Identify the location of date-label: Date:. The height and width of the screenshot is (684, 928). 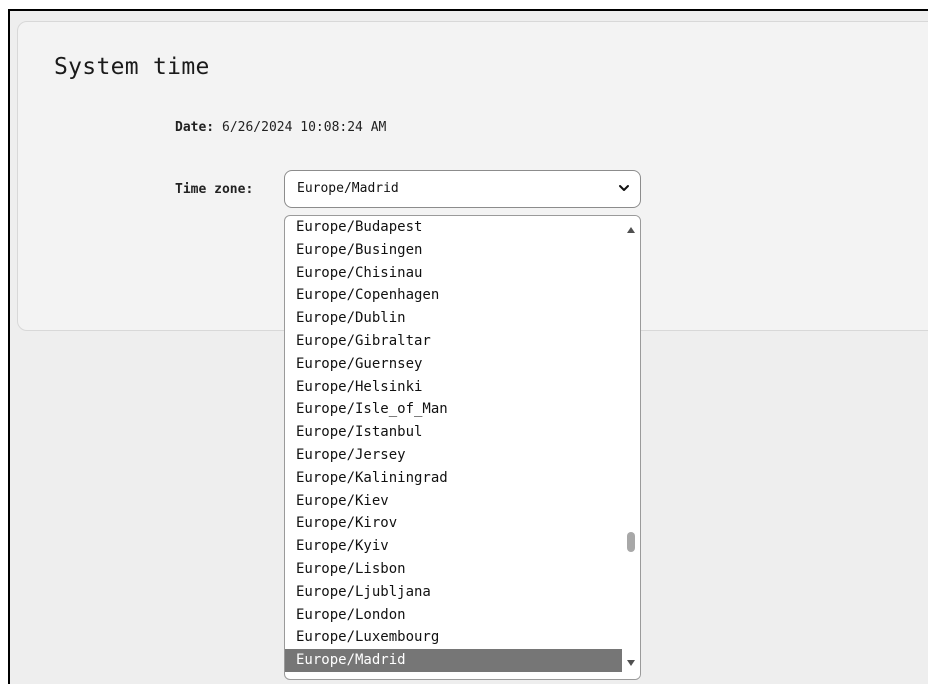
(195, 127).